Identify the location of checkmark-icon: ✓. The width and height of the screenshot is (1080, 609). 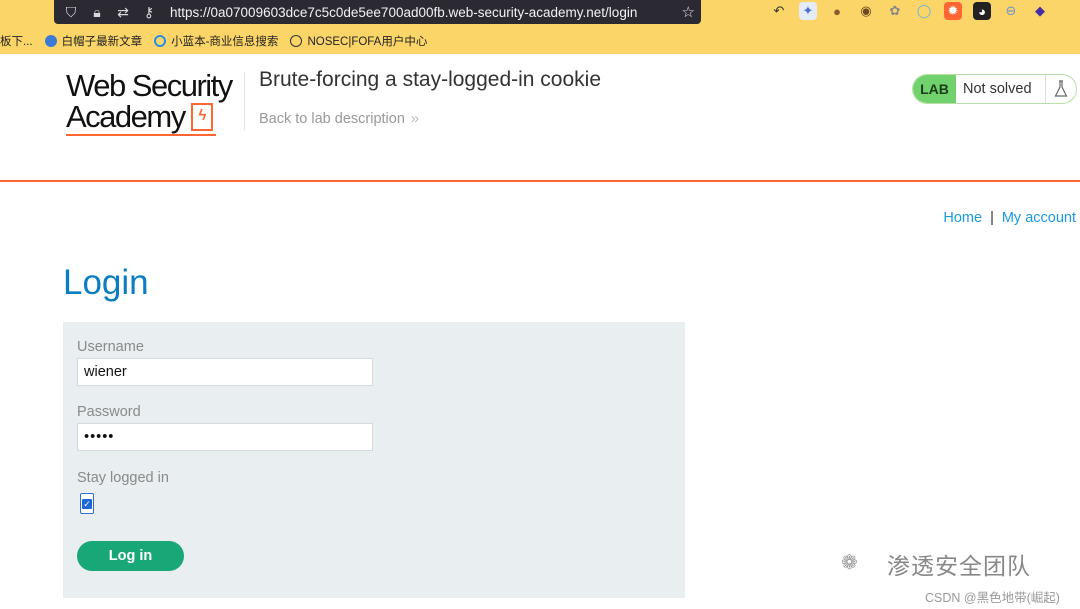
(87, 503).